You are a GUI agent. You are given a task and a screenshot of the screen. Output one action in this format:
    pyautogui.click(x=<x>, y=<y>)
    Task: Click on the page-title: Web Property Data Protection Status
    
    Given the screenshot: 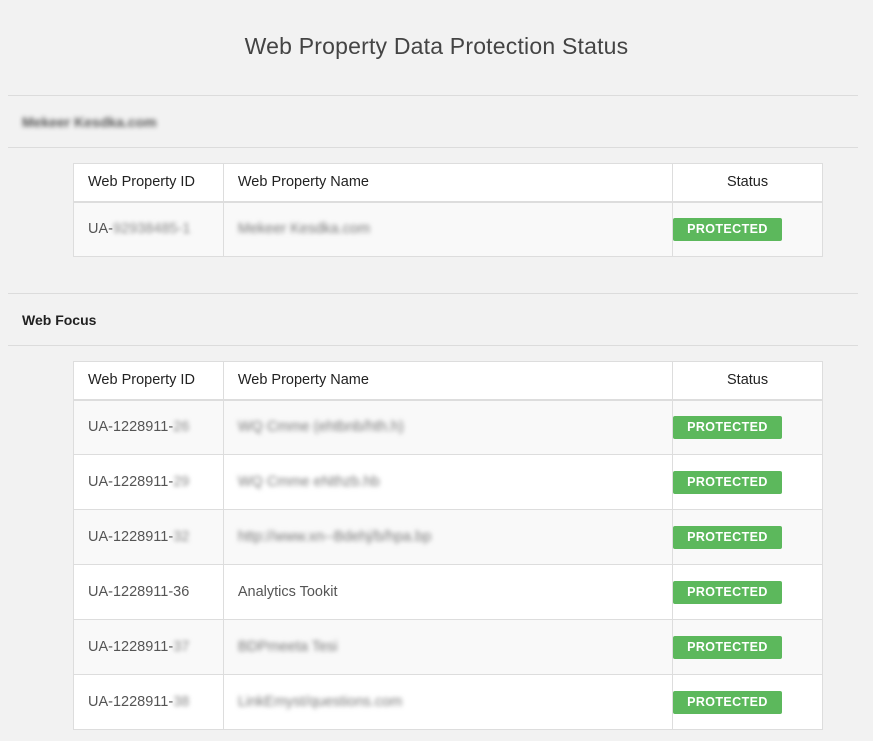 What is the action you would take?
    pyautogui.click(x=436, y=46)
    